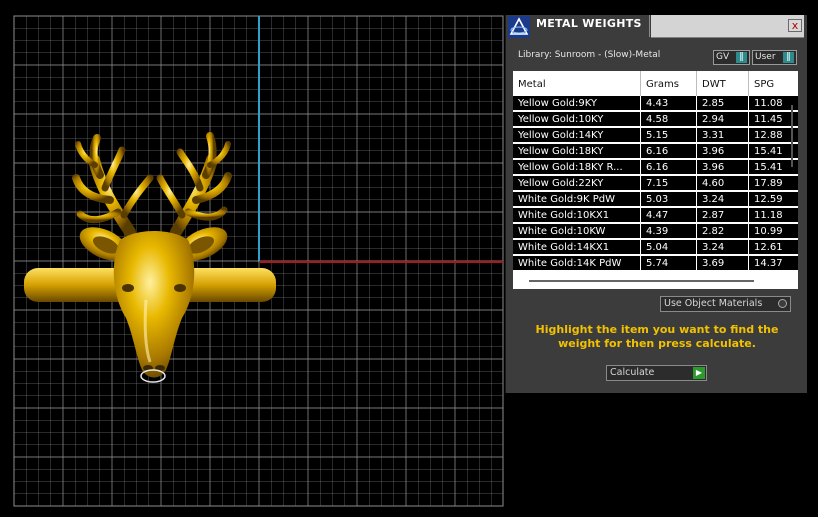 Image resolution: width=818 pixels, height=517 pixels. What do you see at coordinates (723, 231) in the screenshot?
I see `table-cell: 2.82` at bounding box center [723, 231].